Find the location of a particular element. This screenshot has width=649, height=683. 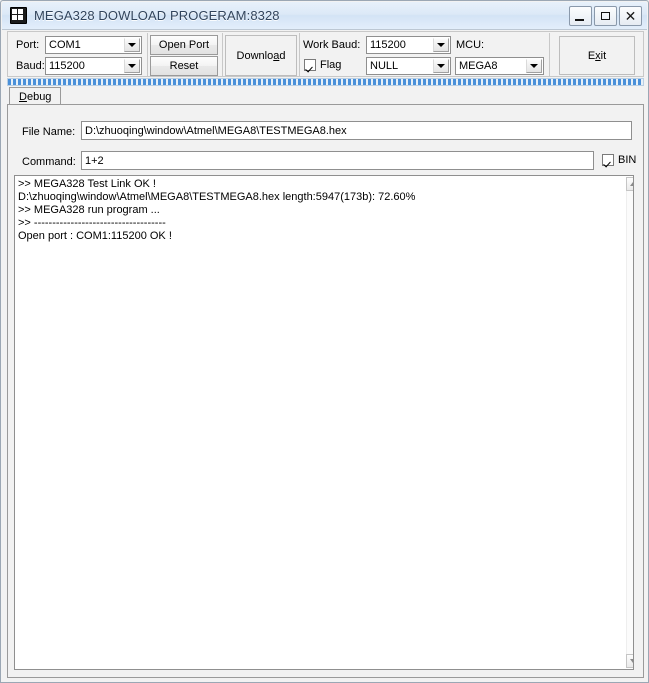

title-bar: MEGA328 DOWLOAD PROGERAM:8328 ✕ is located at coordinates (324, 16).